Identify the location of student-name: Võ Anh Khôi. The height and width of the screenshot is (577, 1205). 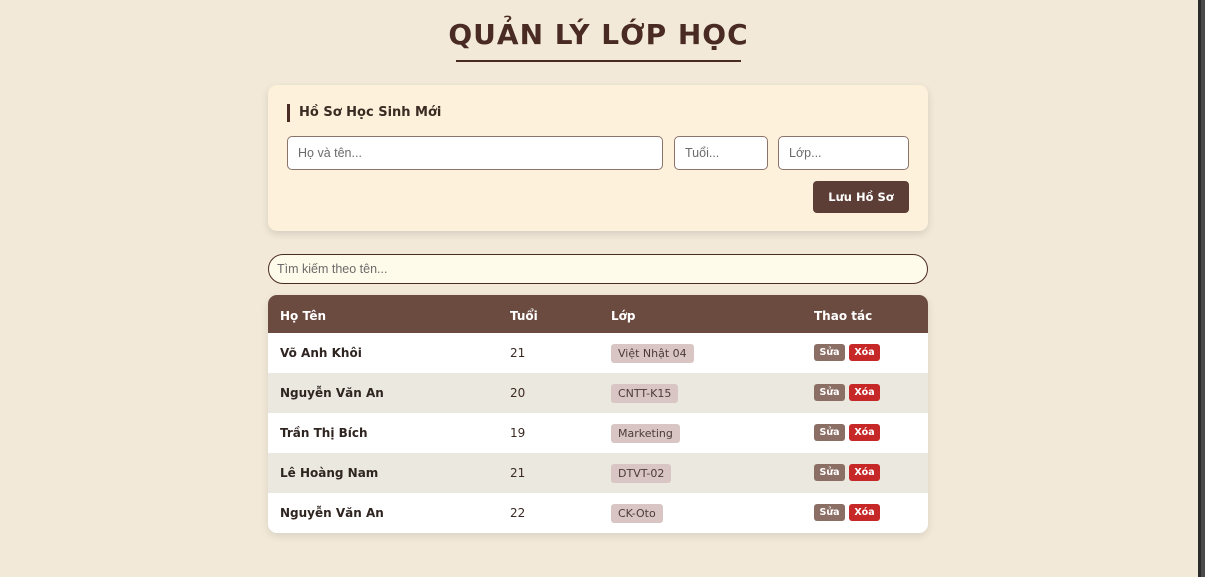
(321, 353).